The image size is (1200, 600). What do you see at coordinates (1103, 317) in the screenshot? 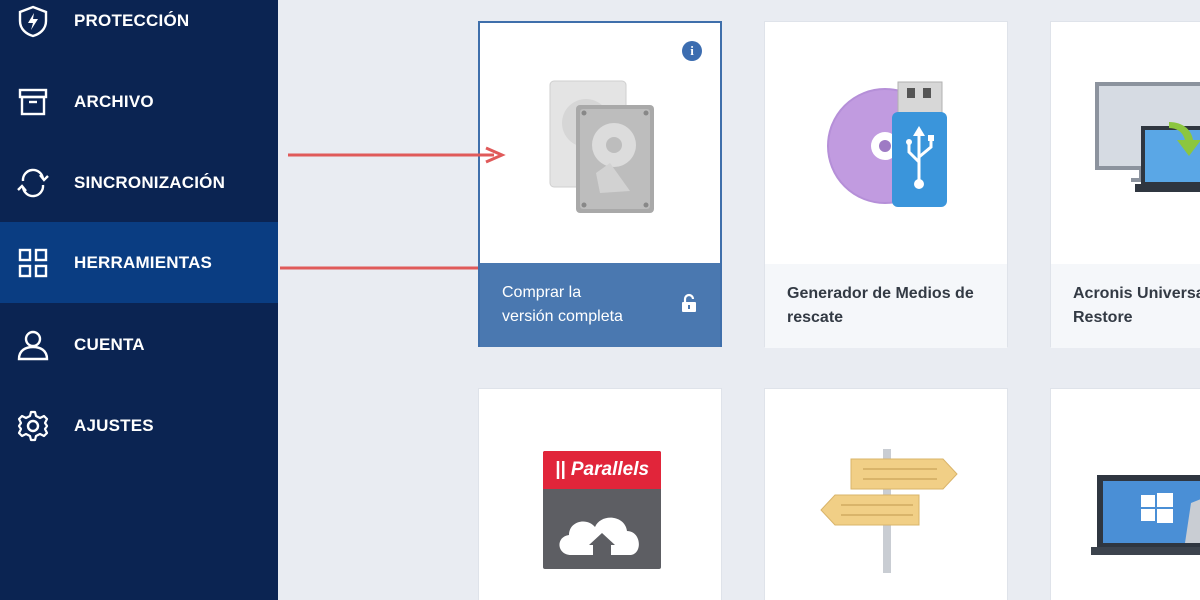
I see `card-title-line2: Restore` at bounding box center [1103, 317].